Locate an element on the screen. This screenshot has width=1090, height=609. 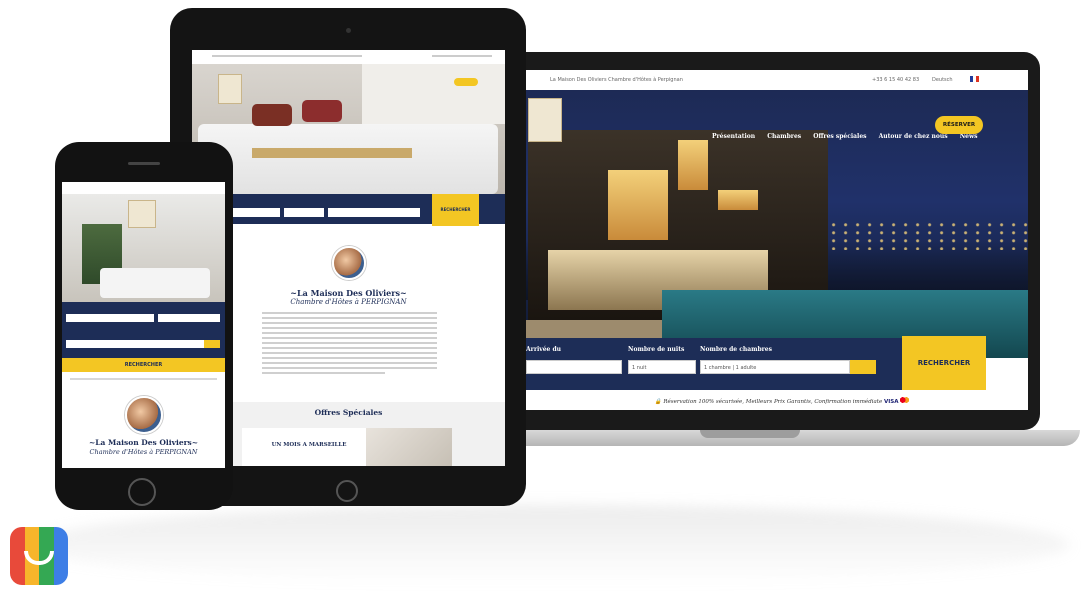
tablet-rooms-field is located at coordinates (374, 212).